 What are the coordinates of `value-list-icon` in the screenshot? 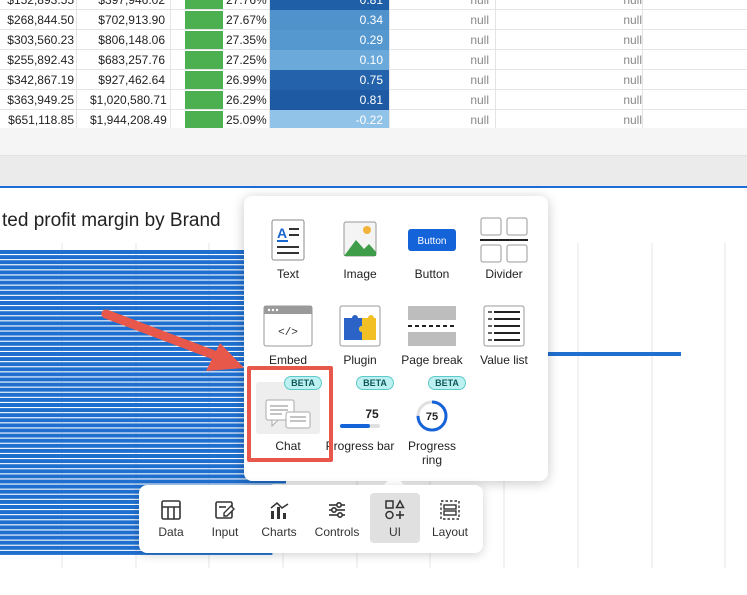 It's located at (504, 326).